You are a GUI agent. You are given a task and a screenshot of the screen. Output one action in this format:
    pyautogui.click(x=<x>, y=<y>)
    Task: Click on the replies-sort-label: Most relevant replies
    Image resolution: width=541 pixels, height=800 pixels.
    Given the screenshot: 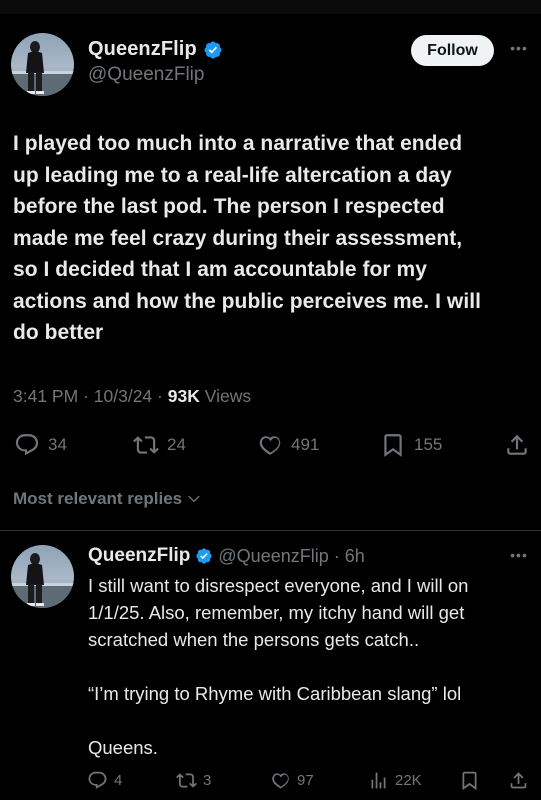 What is the action you would take?
    pyautogui.click(x=98, y=498)
    